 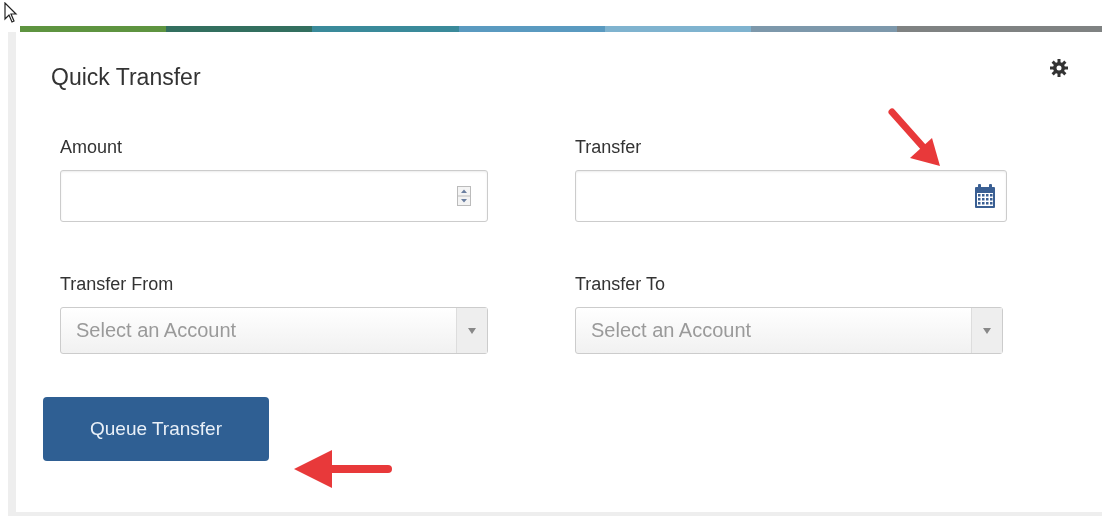 What do you see at coordinates (156, 429) in the screenshot?
I see `queue-transfer-button: Queue Transfer` at bounding box center [156, 429].